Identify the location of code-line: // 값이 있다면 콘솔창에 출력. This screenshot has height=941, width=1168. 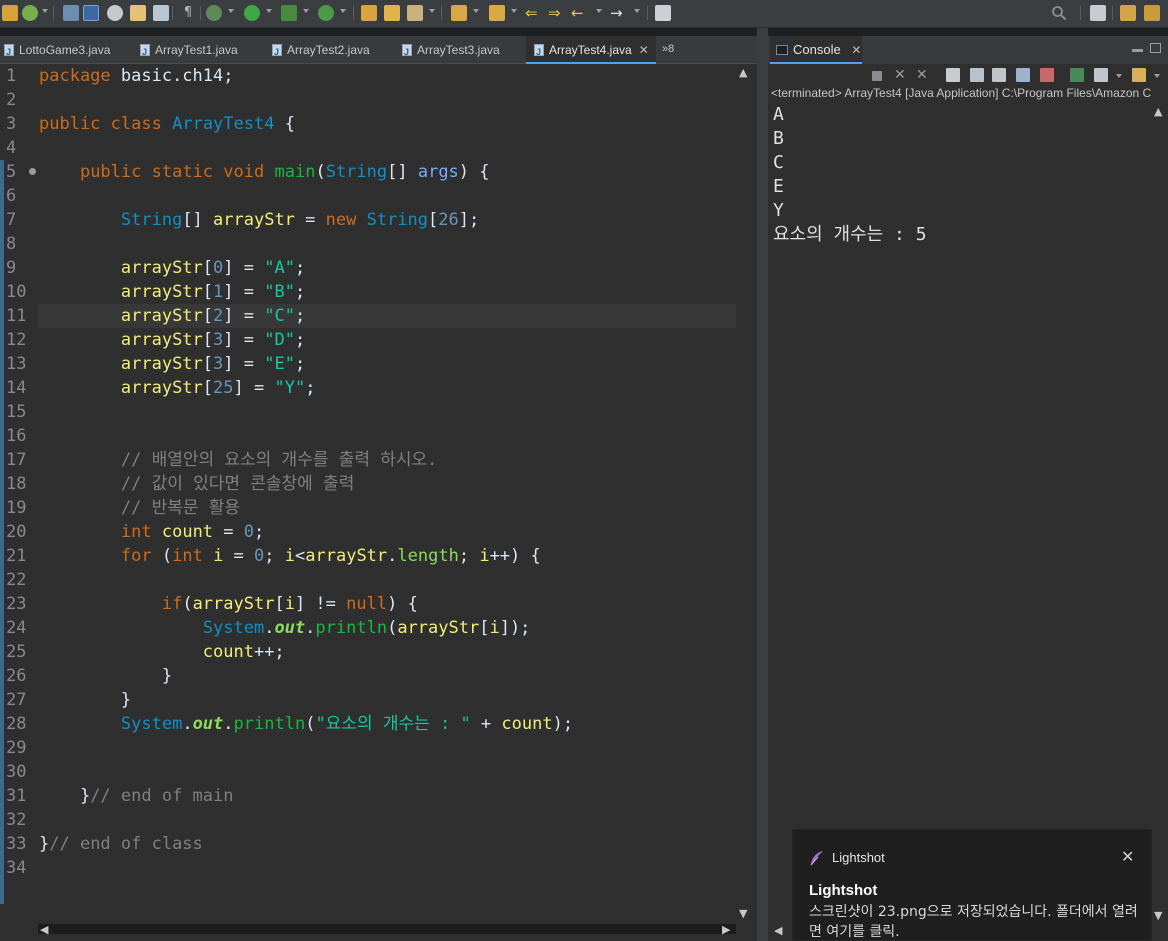
(196, 484).